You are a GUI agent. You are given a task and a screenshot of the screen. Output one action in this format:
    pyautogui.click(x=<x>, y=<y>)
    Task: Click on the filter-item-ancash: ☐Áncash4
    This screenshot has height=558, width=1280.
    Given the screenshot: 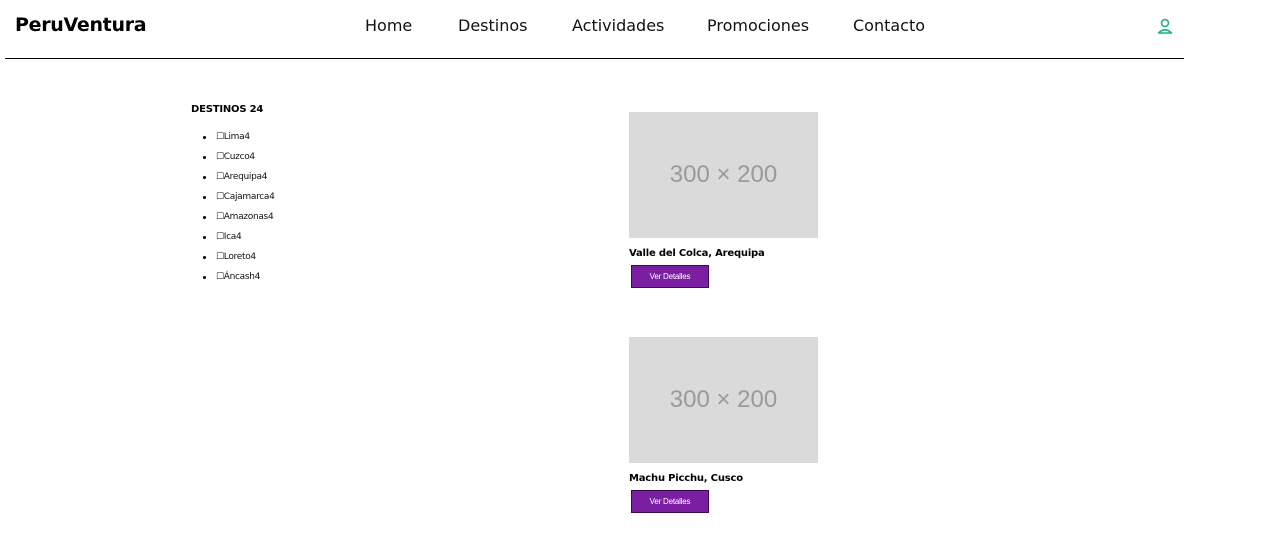 What is the action you would take?
    pyautogui.click(x=227, y=281)
    